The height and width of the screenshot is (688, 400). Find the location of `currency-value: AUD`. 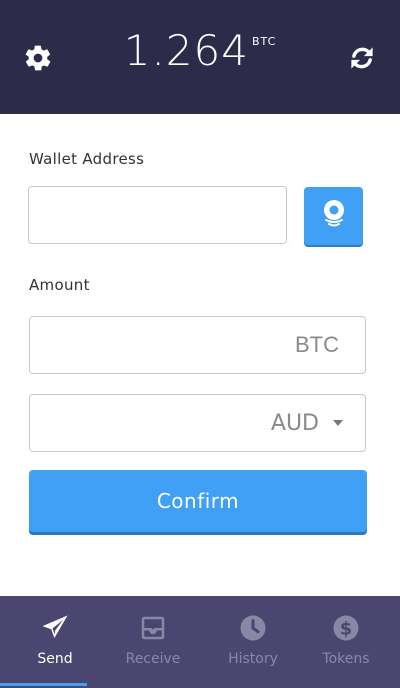

currency-value: AUD is located at coordinates (294, 423).